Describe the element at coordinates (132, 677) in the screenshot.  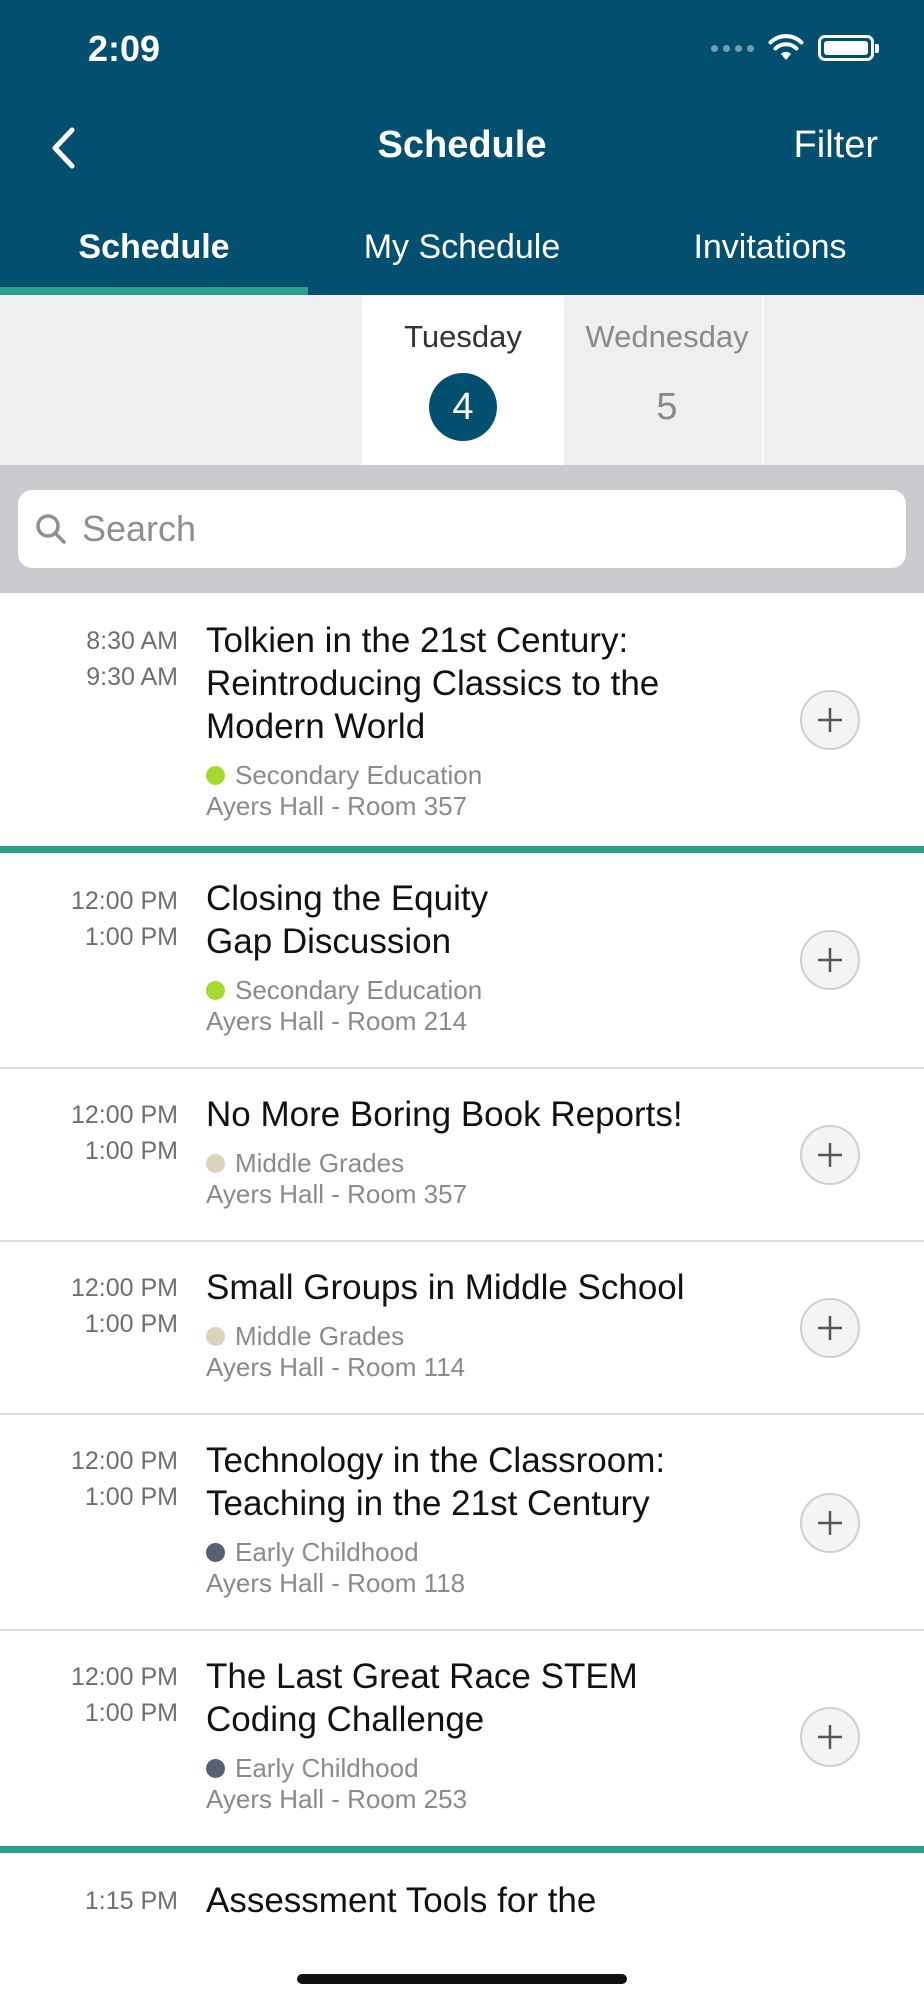
I see `end-time: 9:30 AM` at that location.